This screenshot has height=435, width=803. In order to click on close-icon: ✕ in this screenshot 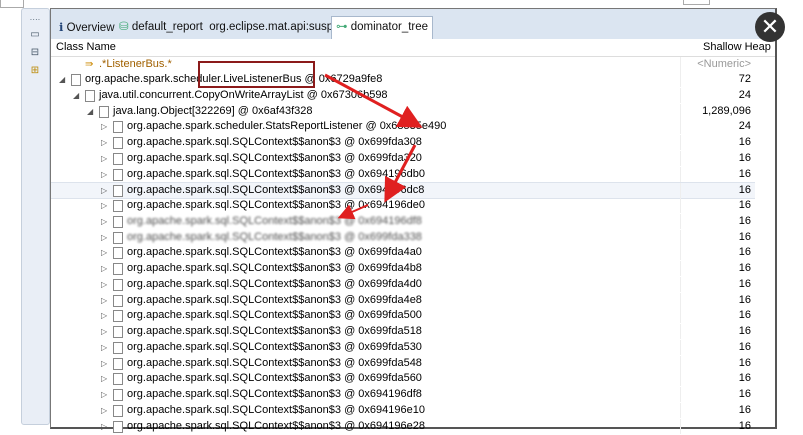, I will do `click(770, 26)`.